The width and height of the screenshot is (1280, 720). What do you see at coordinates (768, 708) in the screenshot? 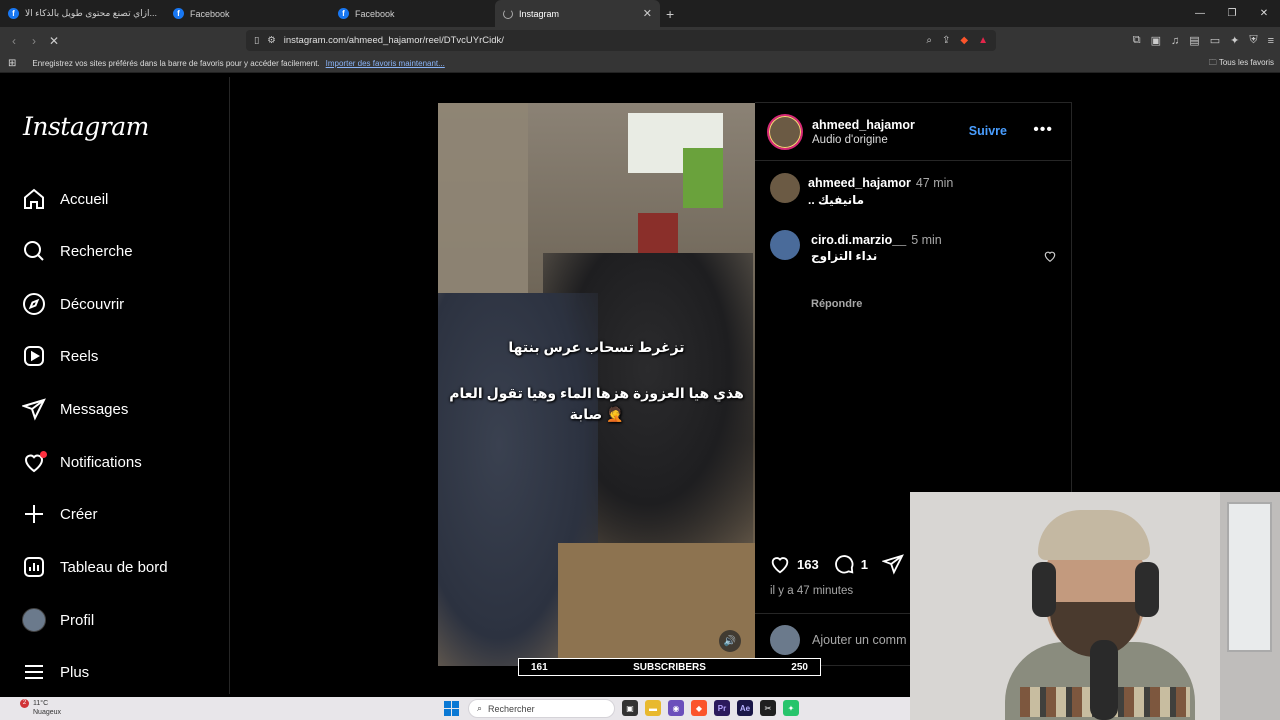
I see `capcut-icon: ✂` at bounding box center [768, 708].